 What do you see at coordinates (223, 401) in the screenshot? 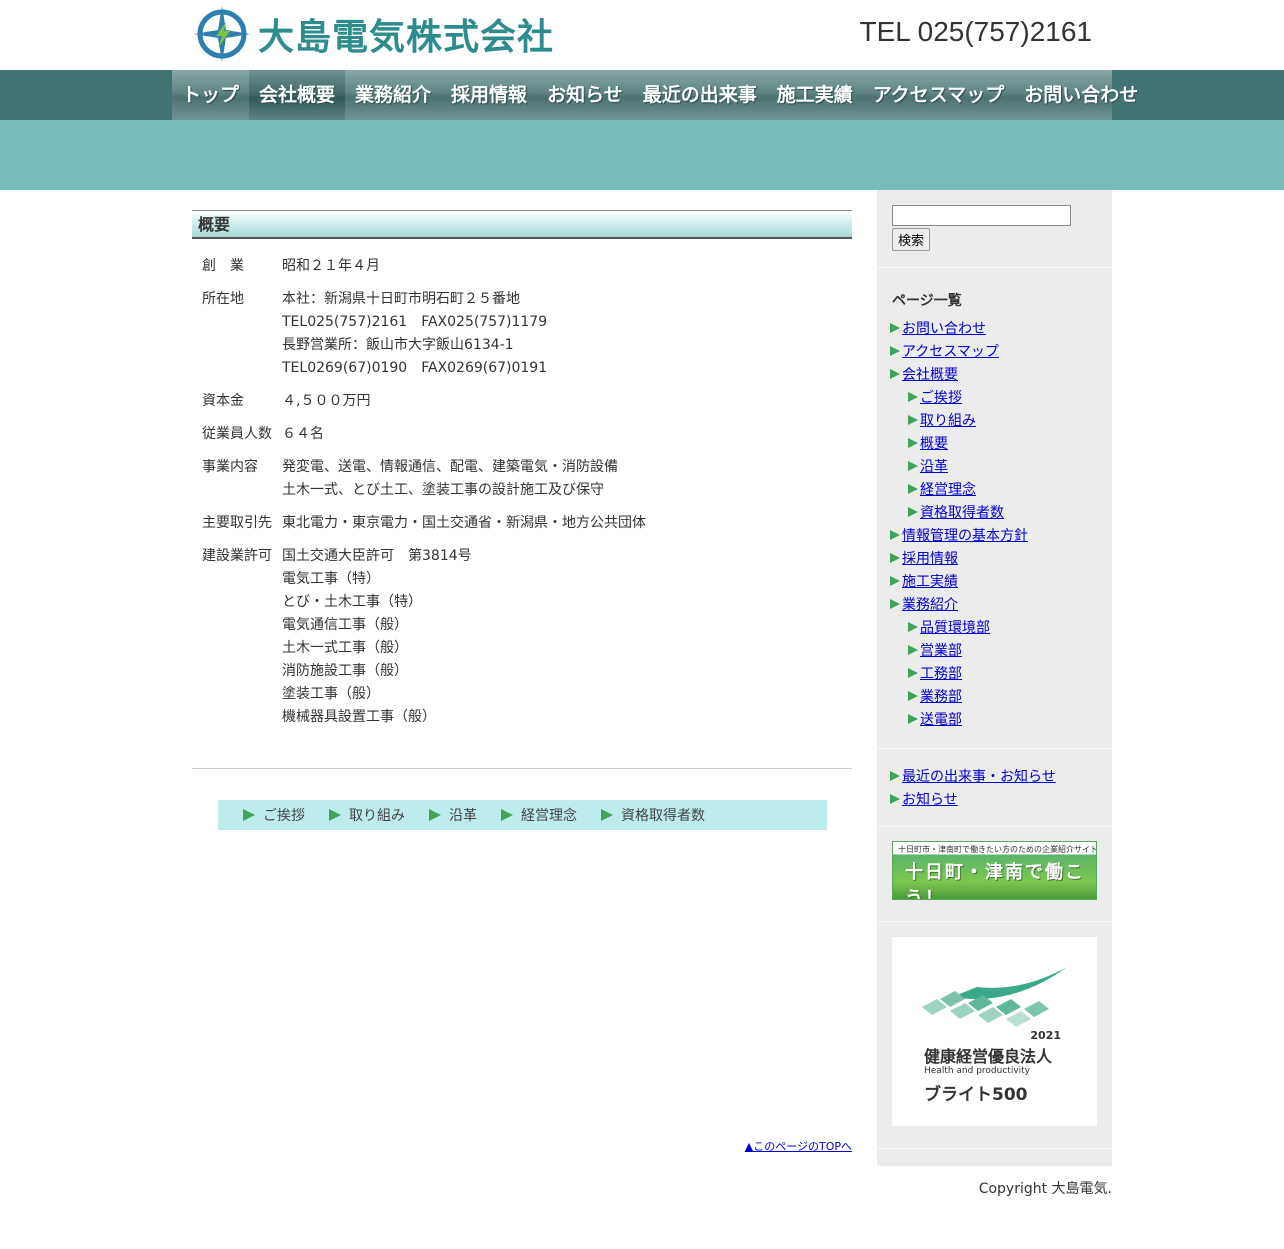
I see `info-label: 資本金` at bounding box center [223, 401].